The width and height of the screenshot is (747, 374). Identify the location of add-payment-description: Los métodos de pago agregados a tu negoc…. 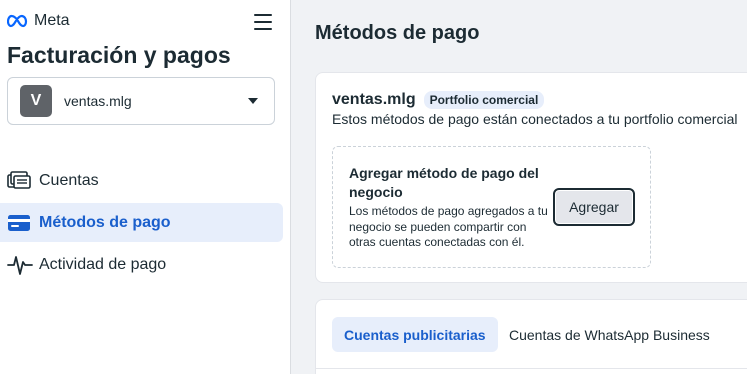
(448, 226).